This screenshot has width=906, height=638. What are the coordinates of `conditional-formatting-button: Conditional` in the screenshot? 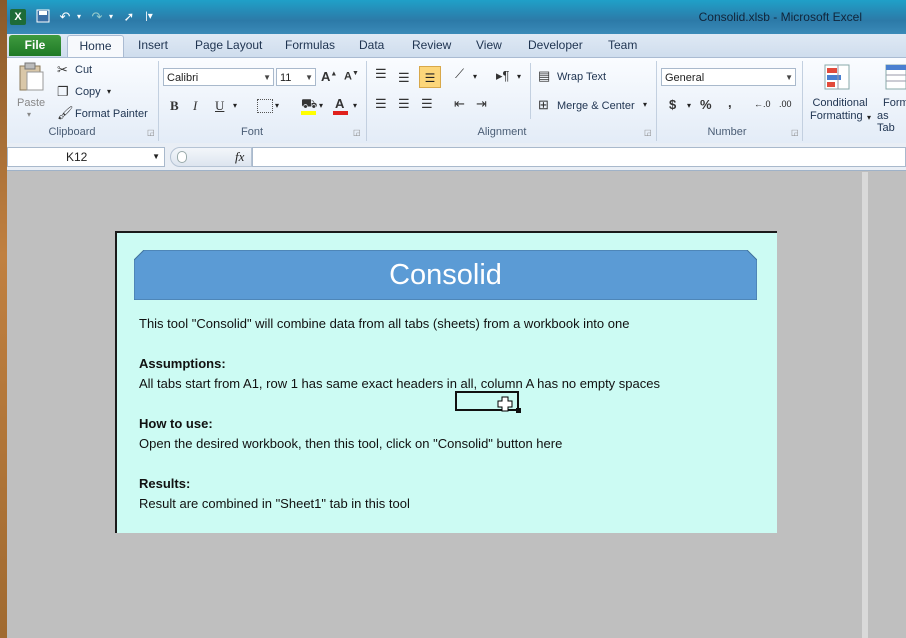 It's located at (840, 103).